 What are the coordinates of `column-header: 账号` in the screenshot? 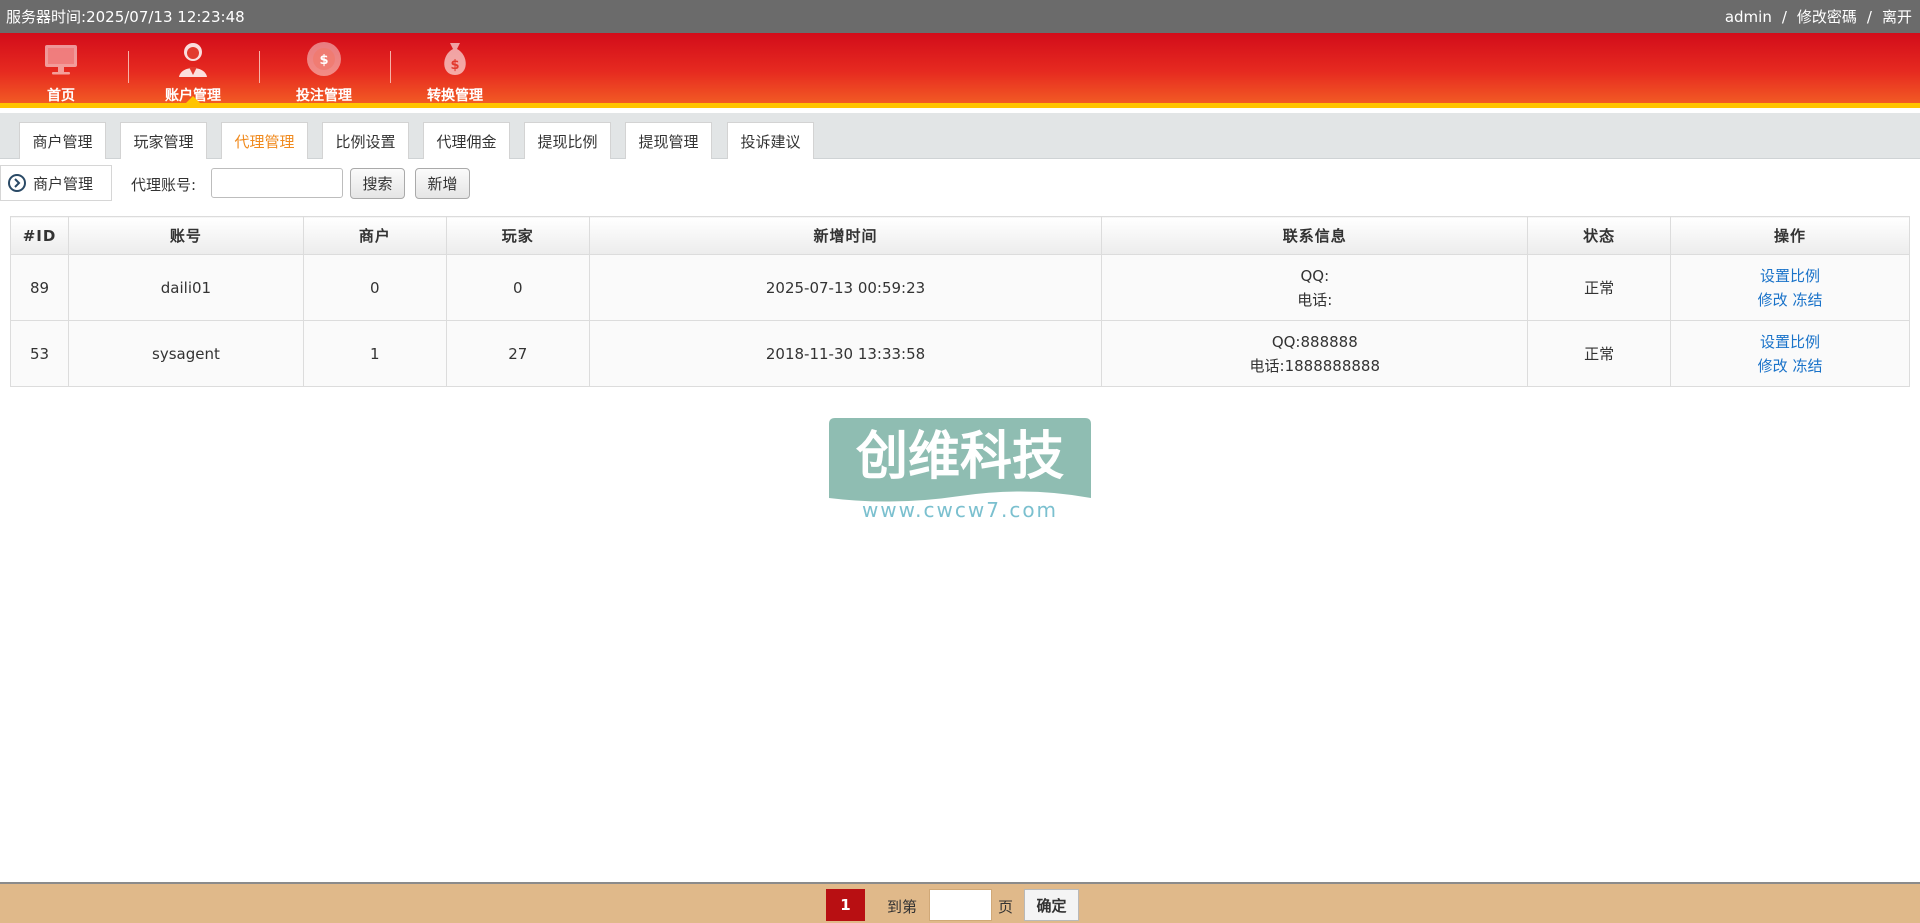 It's located at (185, 235).